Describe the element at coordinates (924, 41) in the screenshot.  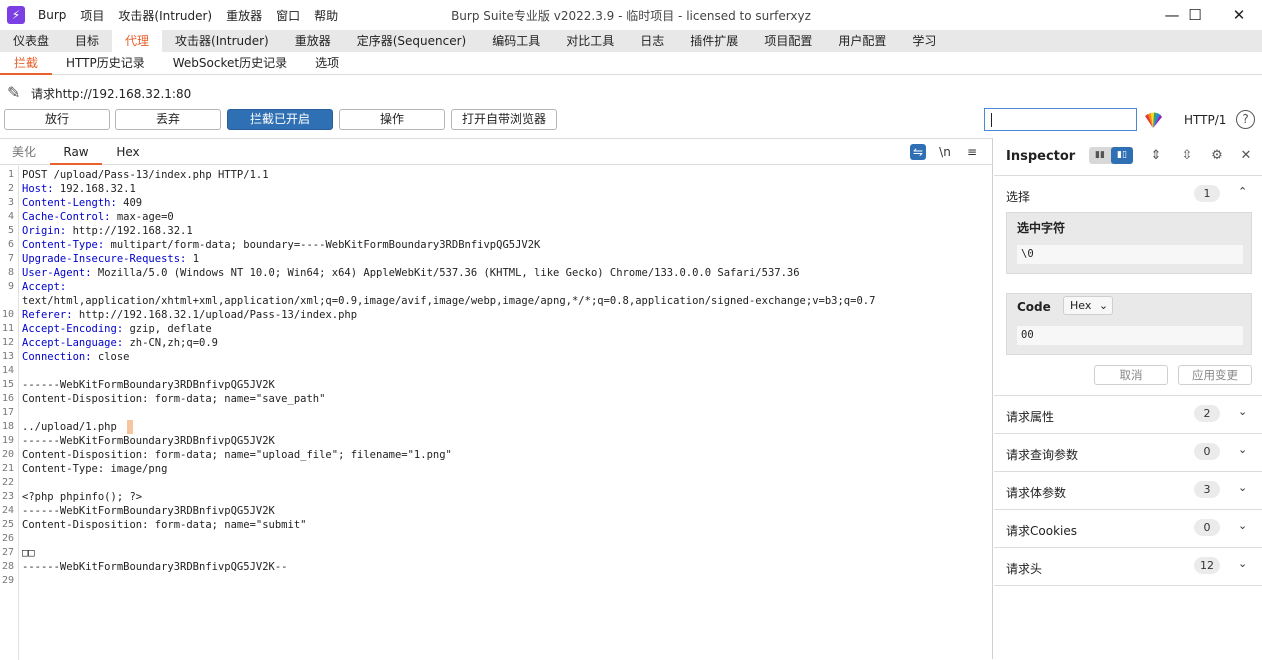
I see `tab-learn: 学习` at that location.